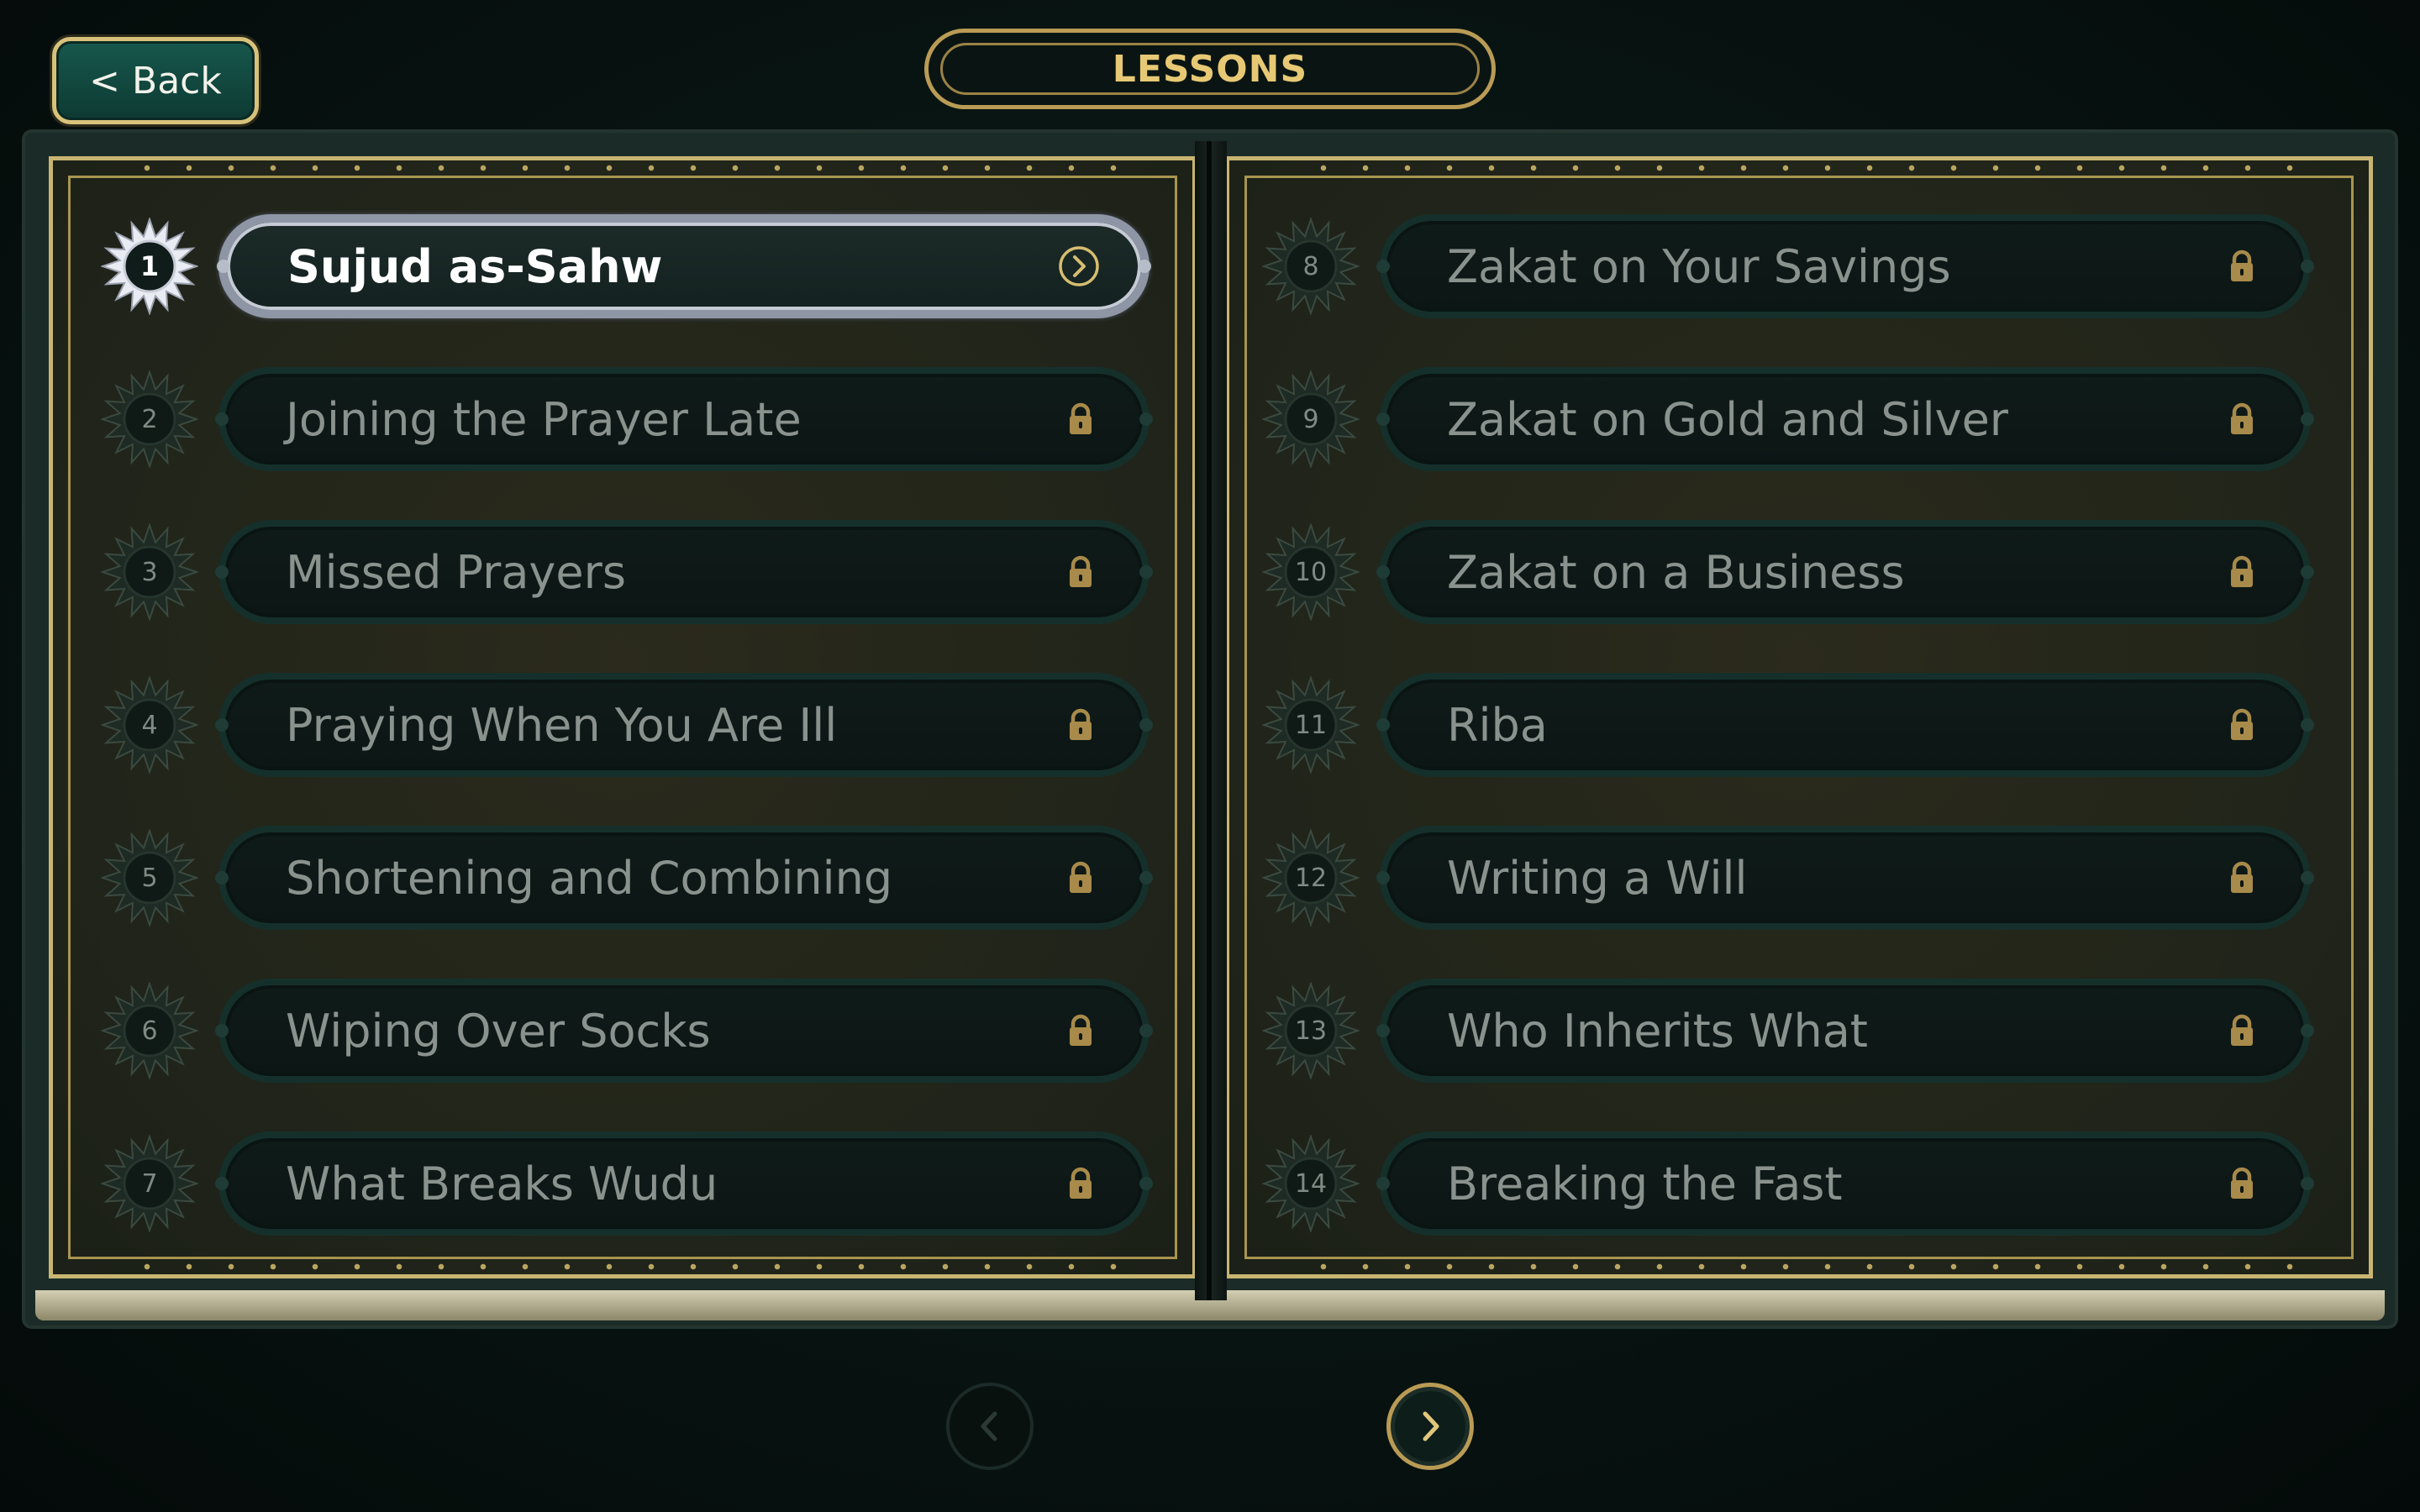  I want to click on lesson-row: 2 Joining the Prayer Late, so click(627, 419).